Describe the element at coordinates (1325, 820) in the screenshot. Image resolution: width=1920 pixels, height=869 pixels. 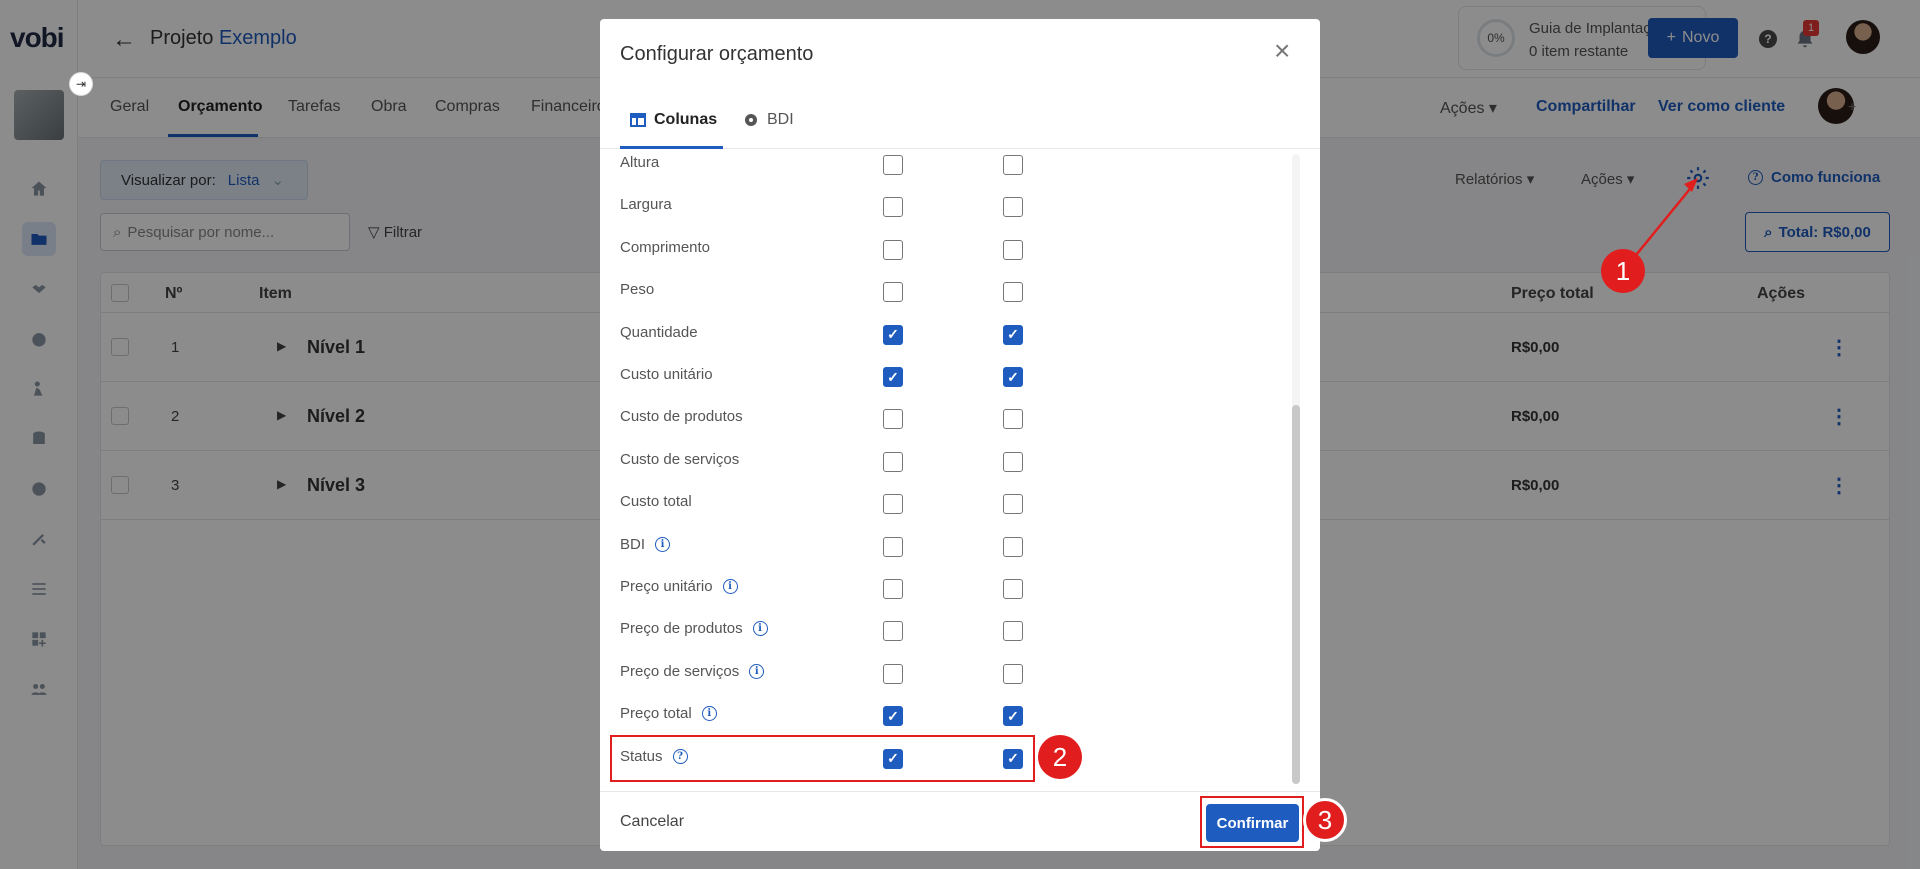
I see `annotation-step-3: 3` at that location.